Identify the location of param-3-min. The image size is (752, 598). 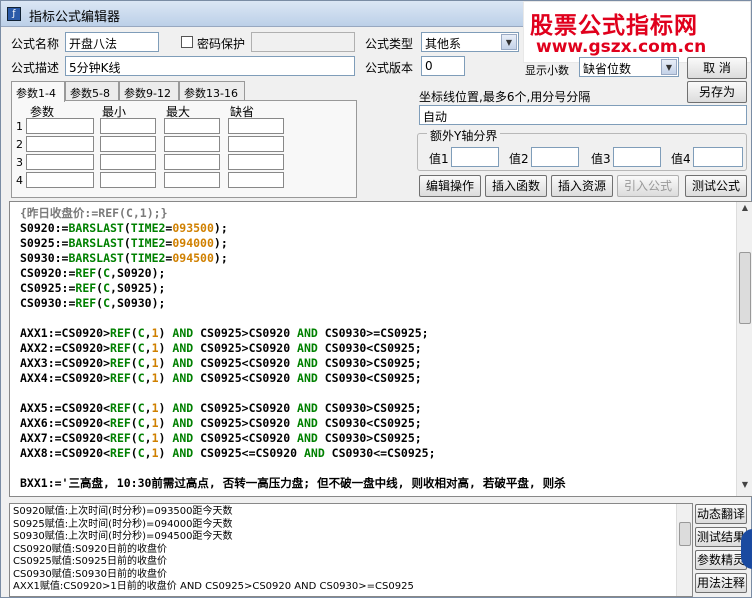
(128, 162).